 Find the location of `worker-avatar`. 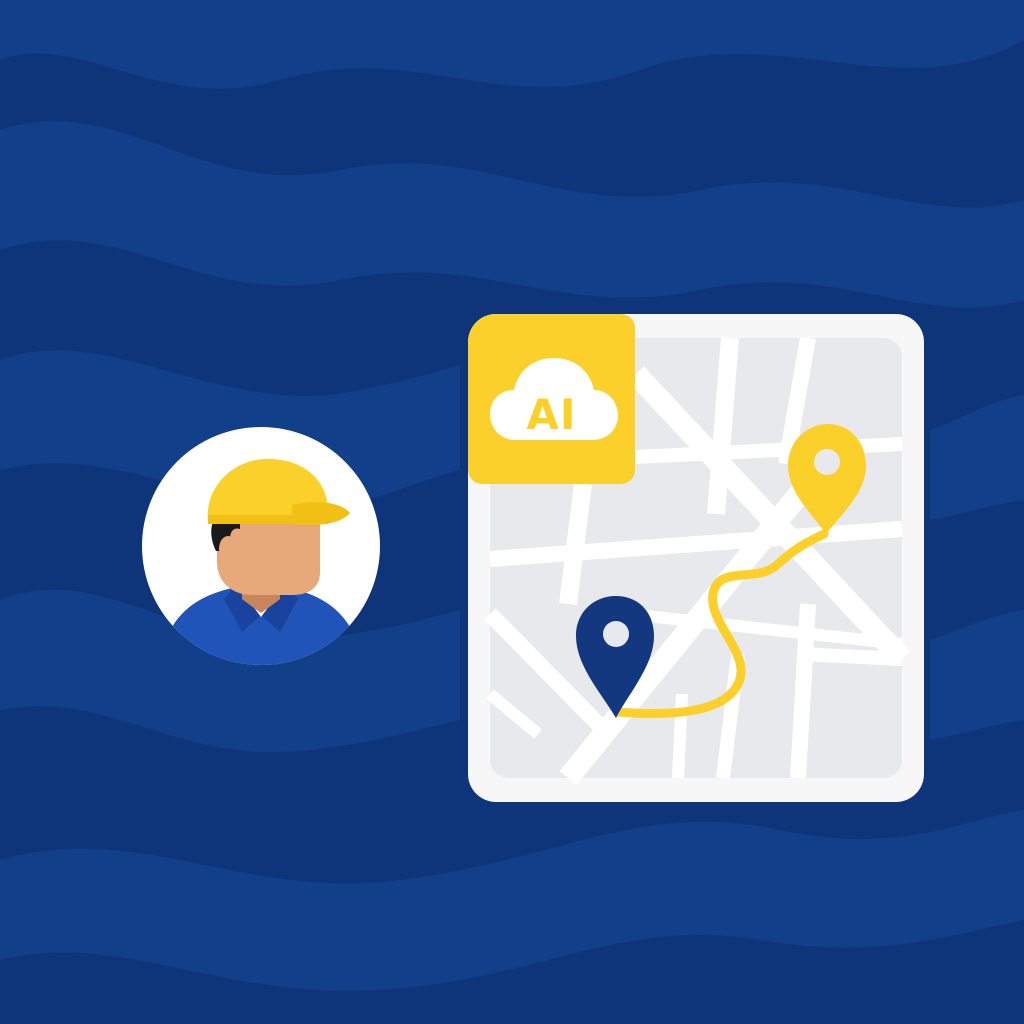

worker-avatar is located at coordinates (261, 546).